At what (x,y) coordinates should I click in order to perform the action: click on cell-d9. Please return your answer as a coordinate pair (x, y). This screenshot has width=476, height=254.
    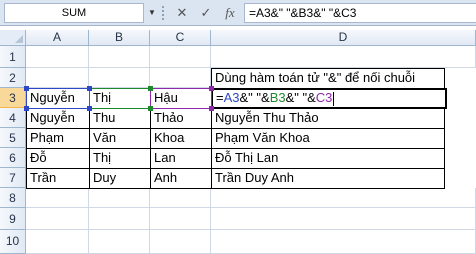
    Looking at the image, I should click on (343, 219).